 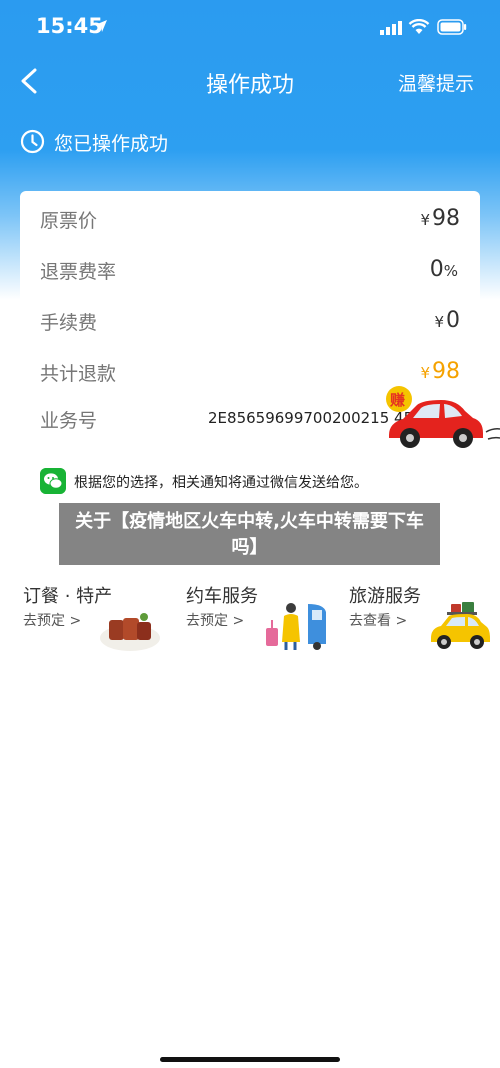 I want to click on wechat-icon, so click(x=53, y=481).